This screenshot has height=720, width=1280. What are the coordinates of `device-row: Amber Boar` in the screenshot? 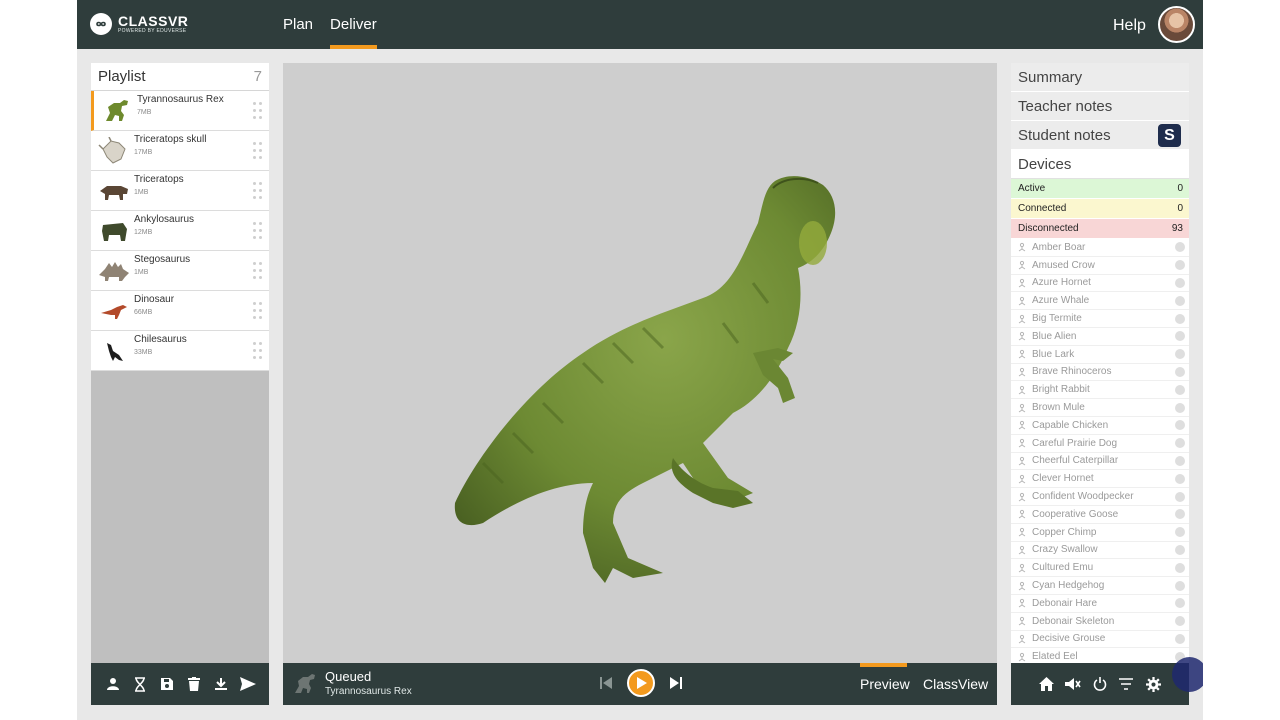 It's located at (1100, 248).